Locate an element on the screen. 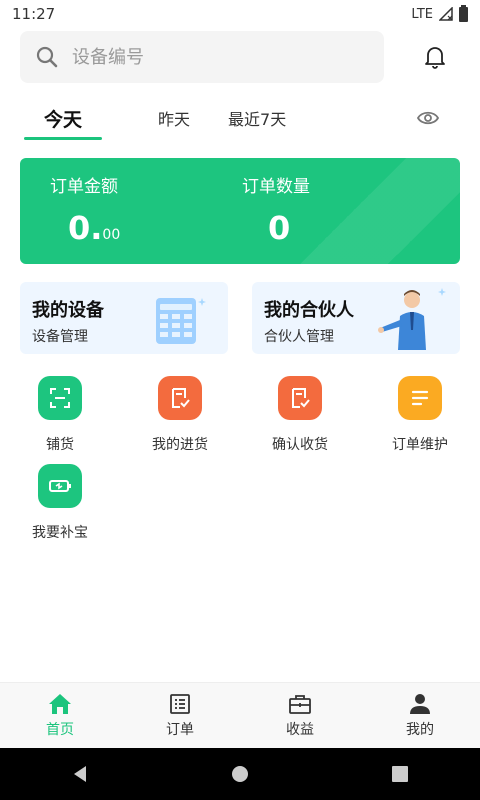 The width and height of the screenshot is (480, 800). system-nav-bar is located at coordinates (240, 774).